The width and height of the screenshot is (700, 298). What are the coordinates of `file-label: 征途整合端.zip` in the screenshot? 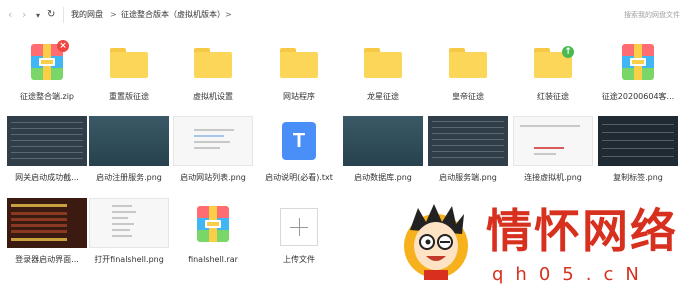 It's located at (47, 96).